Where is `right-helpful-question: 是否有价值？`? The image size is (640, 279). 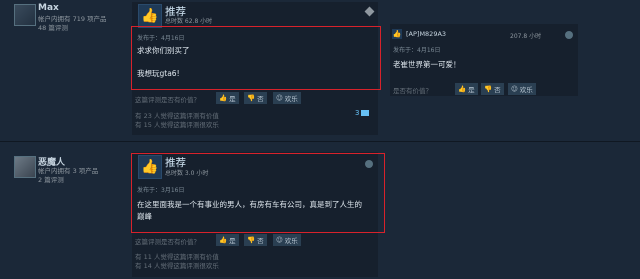 right-helpful-question: 是否有价值？ is located at coordinates (412, 91).